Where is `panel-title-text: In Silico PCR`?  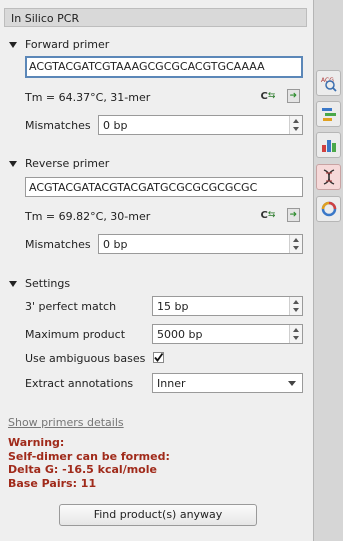 panel-title-text: In Silico PCR is located at coordinates (45, 18).